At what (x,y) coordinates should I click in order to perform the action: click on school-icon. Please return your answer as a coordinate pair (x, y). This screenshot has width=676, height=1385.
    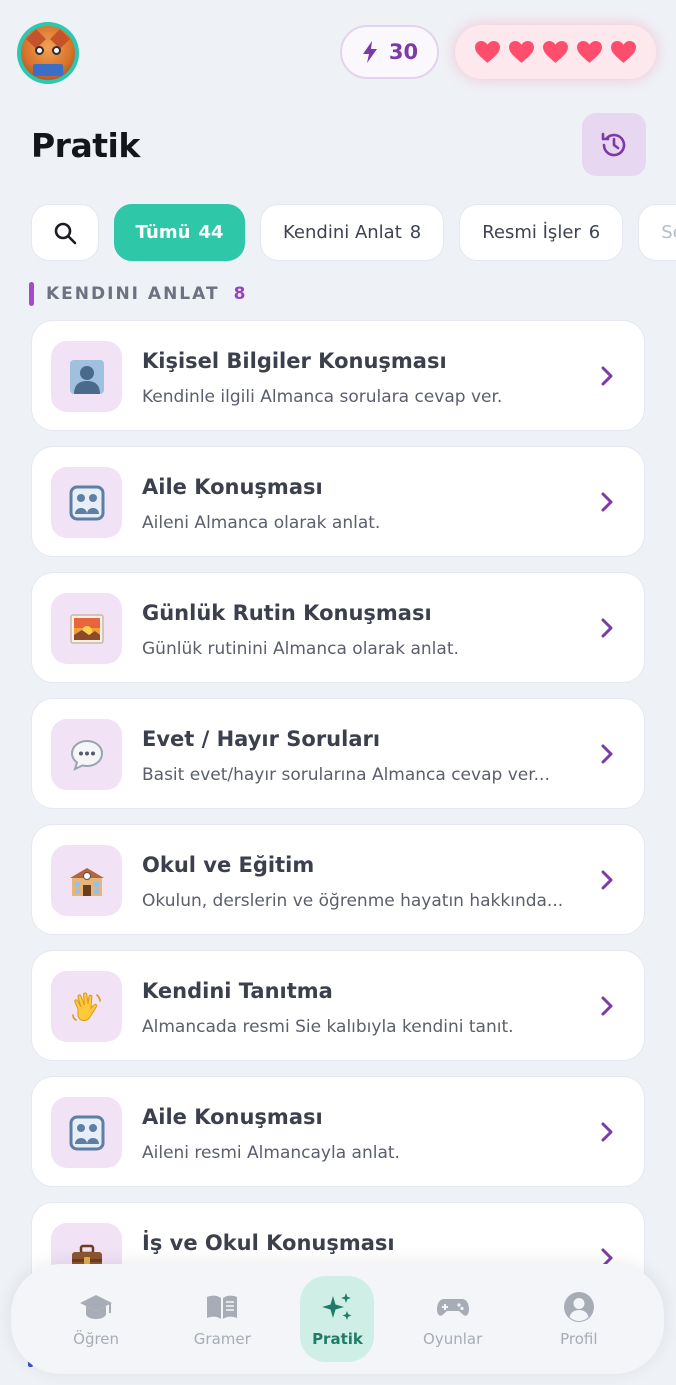
    Looking at the image, I should click on (86, 881).